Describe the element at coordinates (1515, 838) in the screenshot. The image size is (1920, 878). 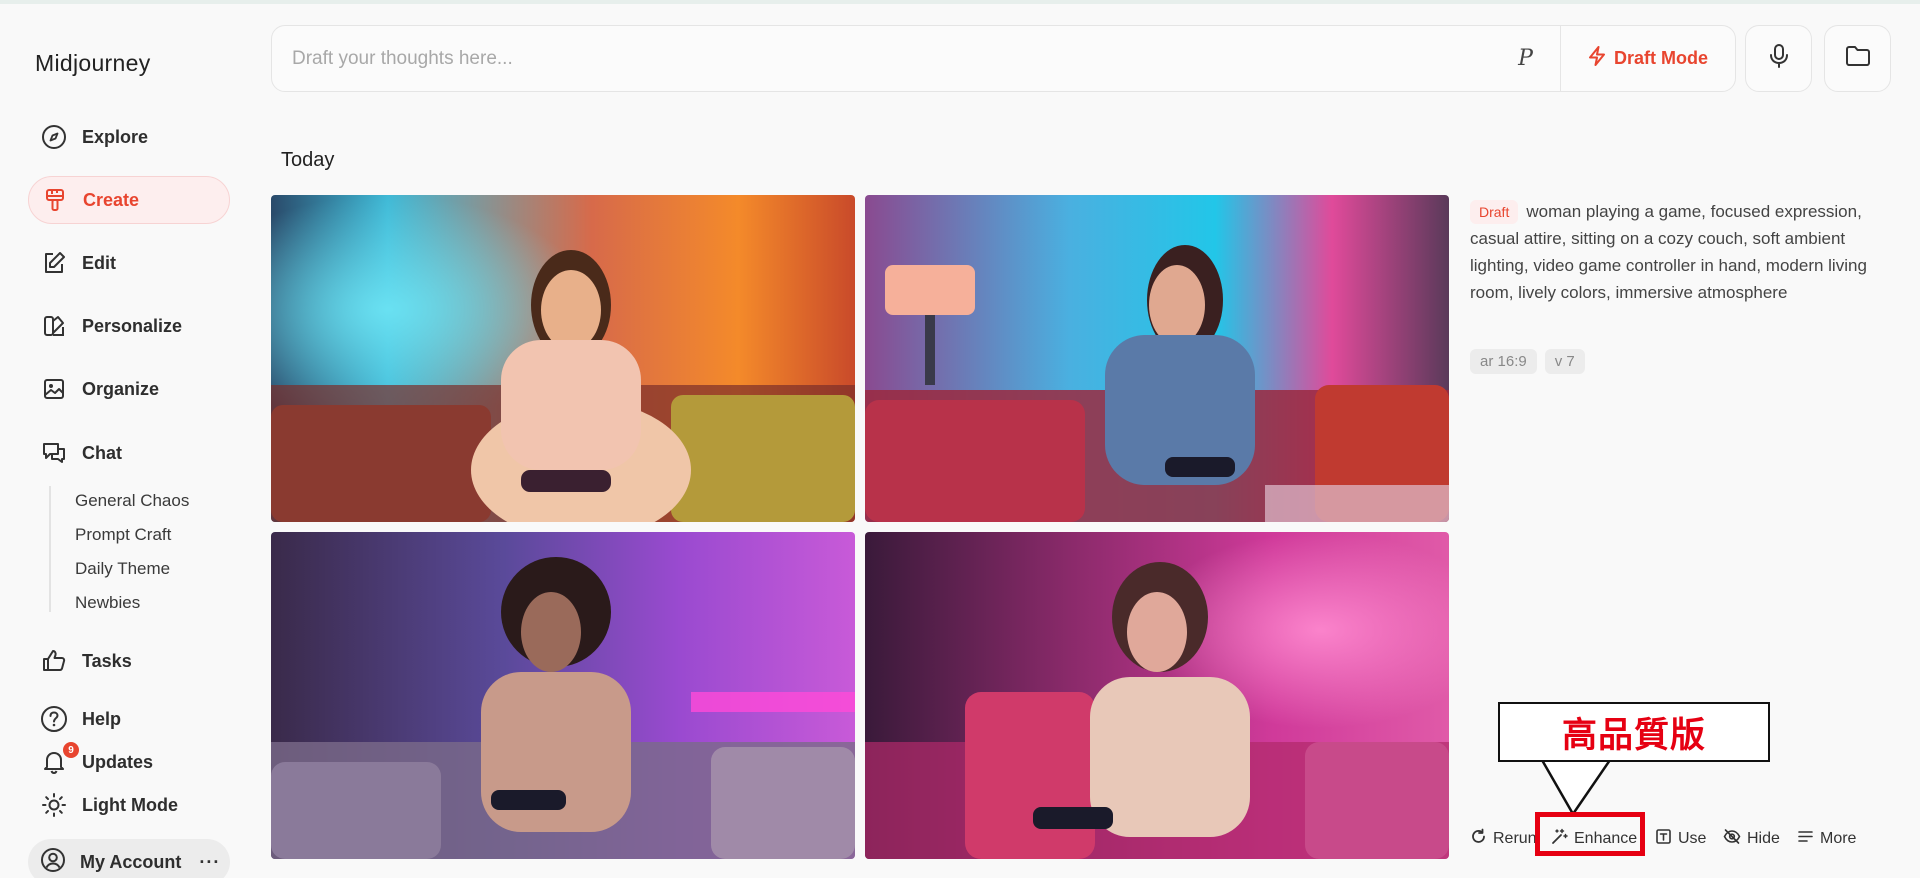
I see `rerun-label: Rerun` at that location.